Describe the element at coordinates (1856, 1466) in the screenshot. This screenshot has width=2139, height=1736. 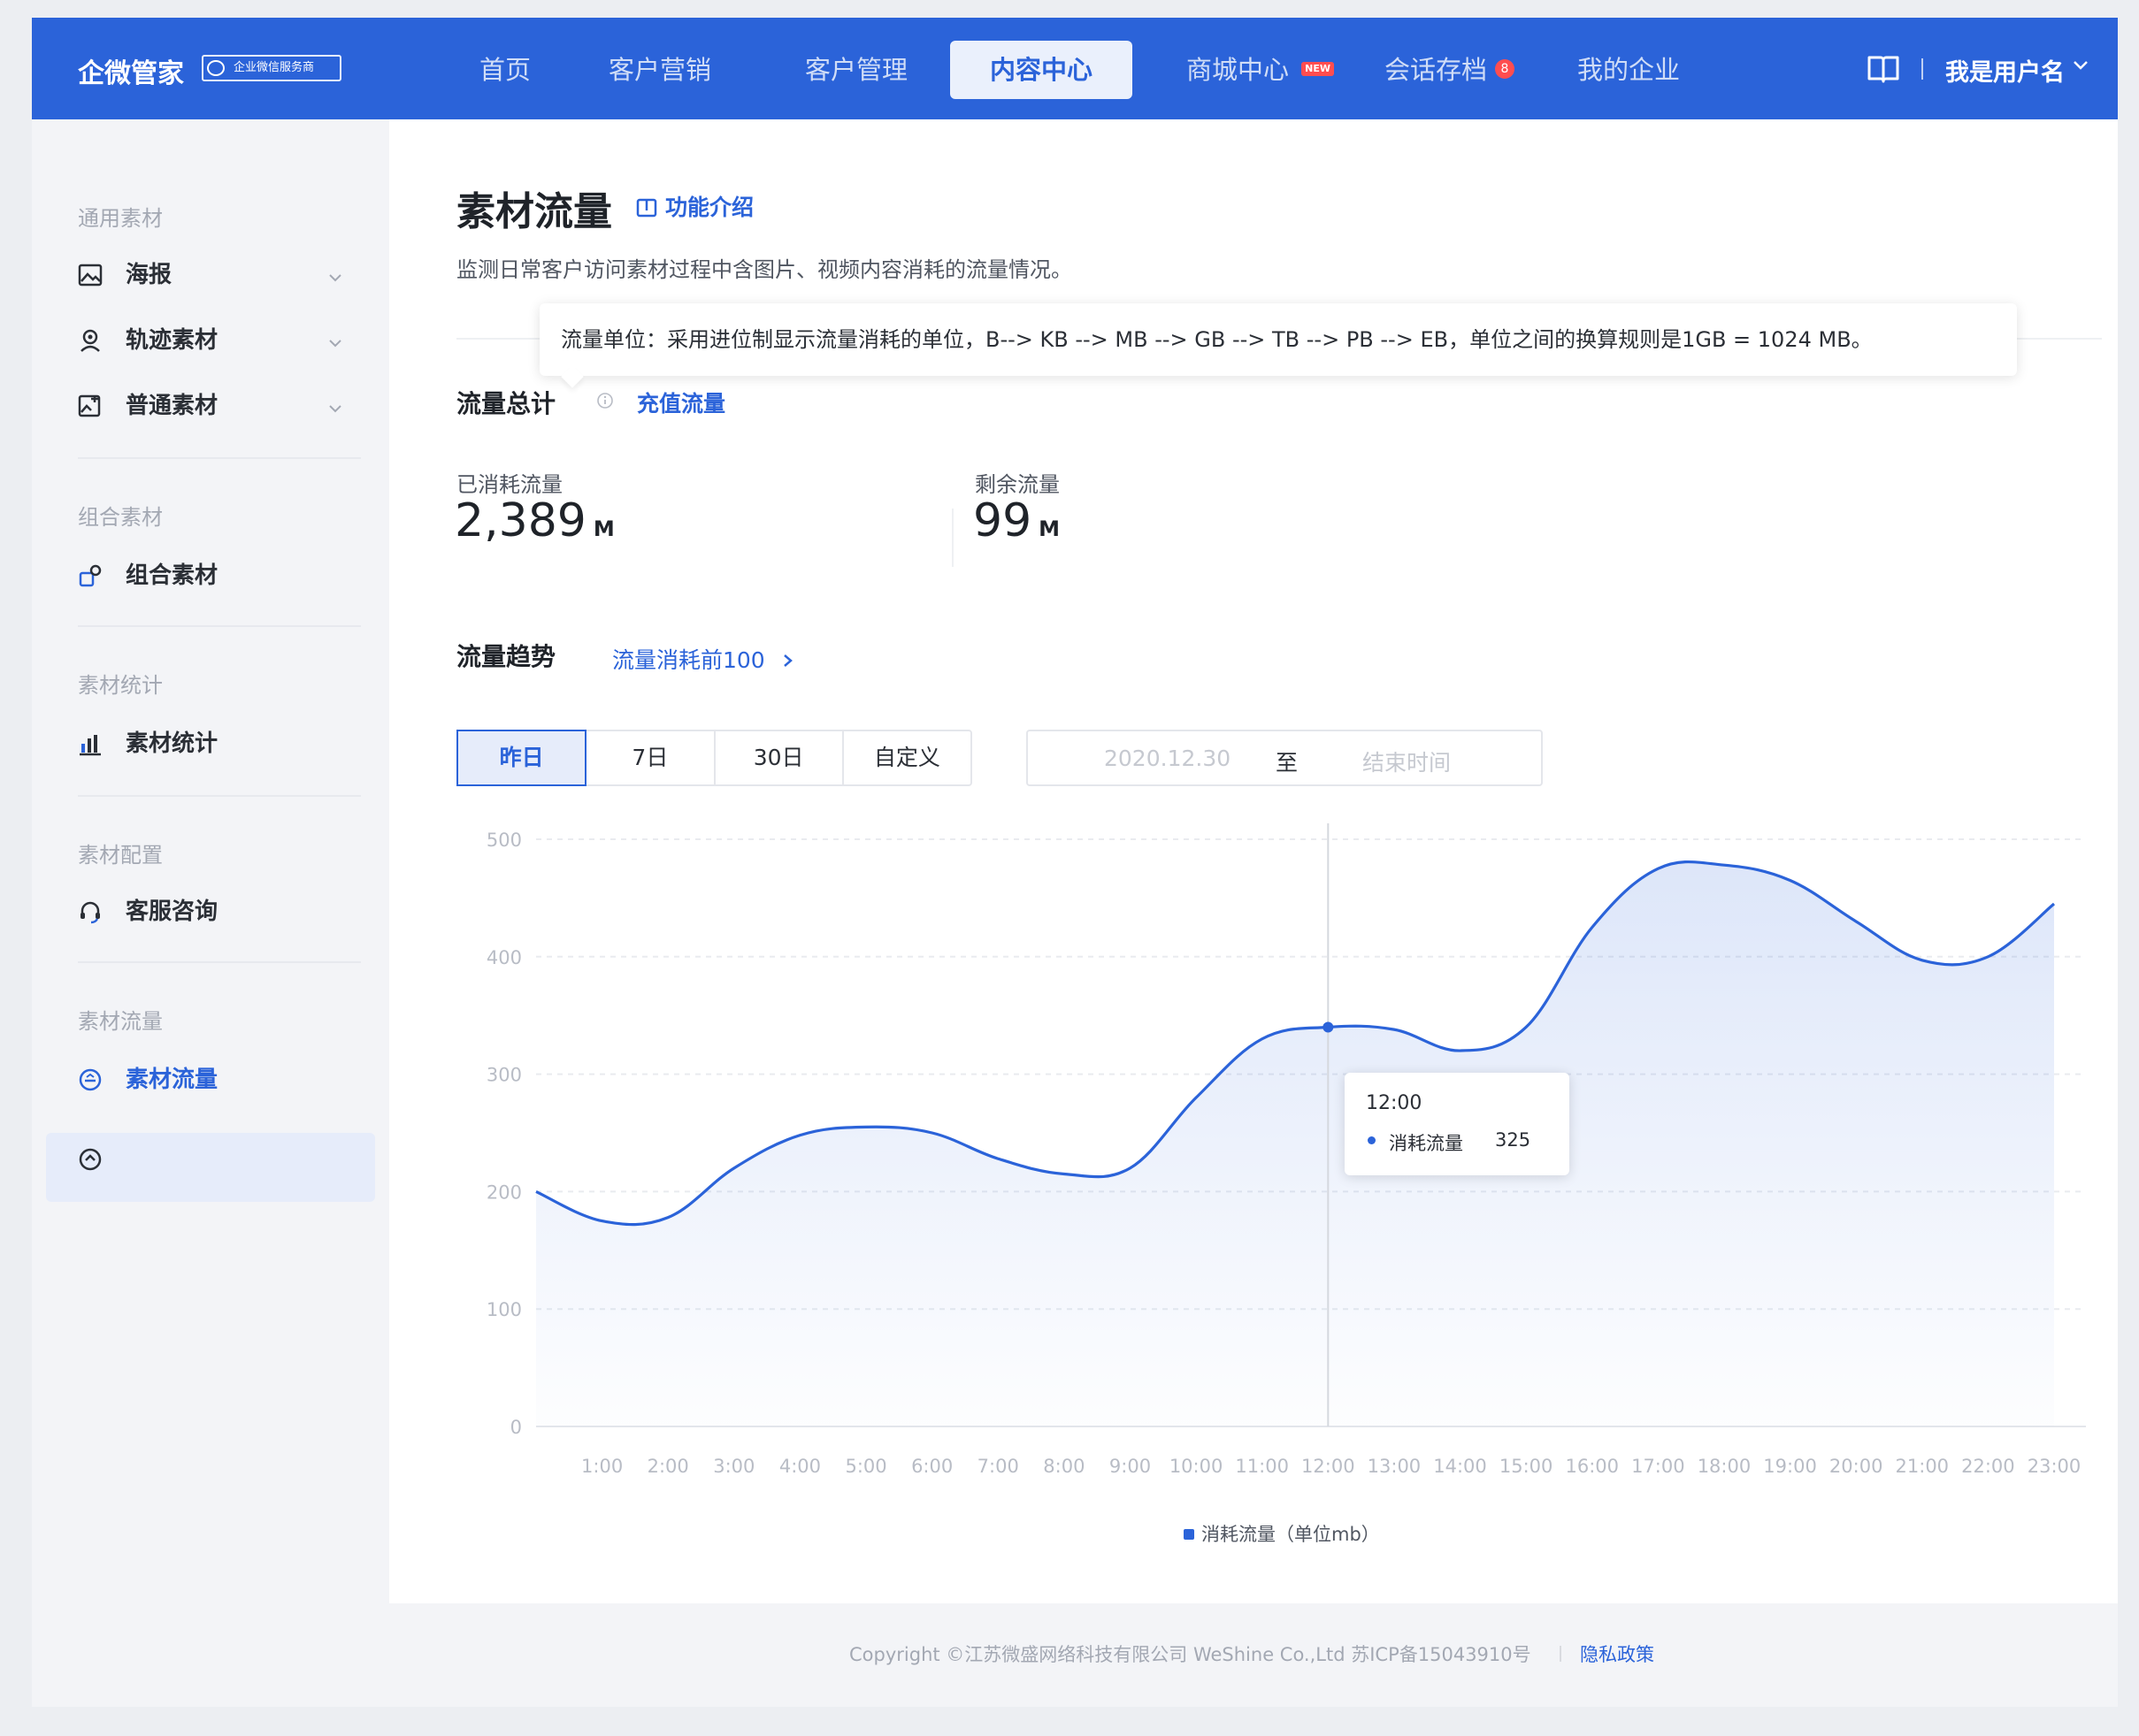
I see `x-tick-label: 20:00` at that location.